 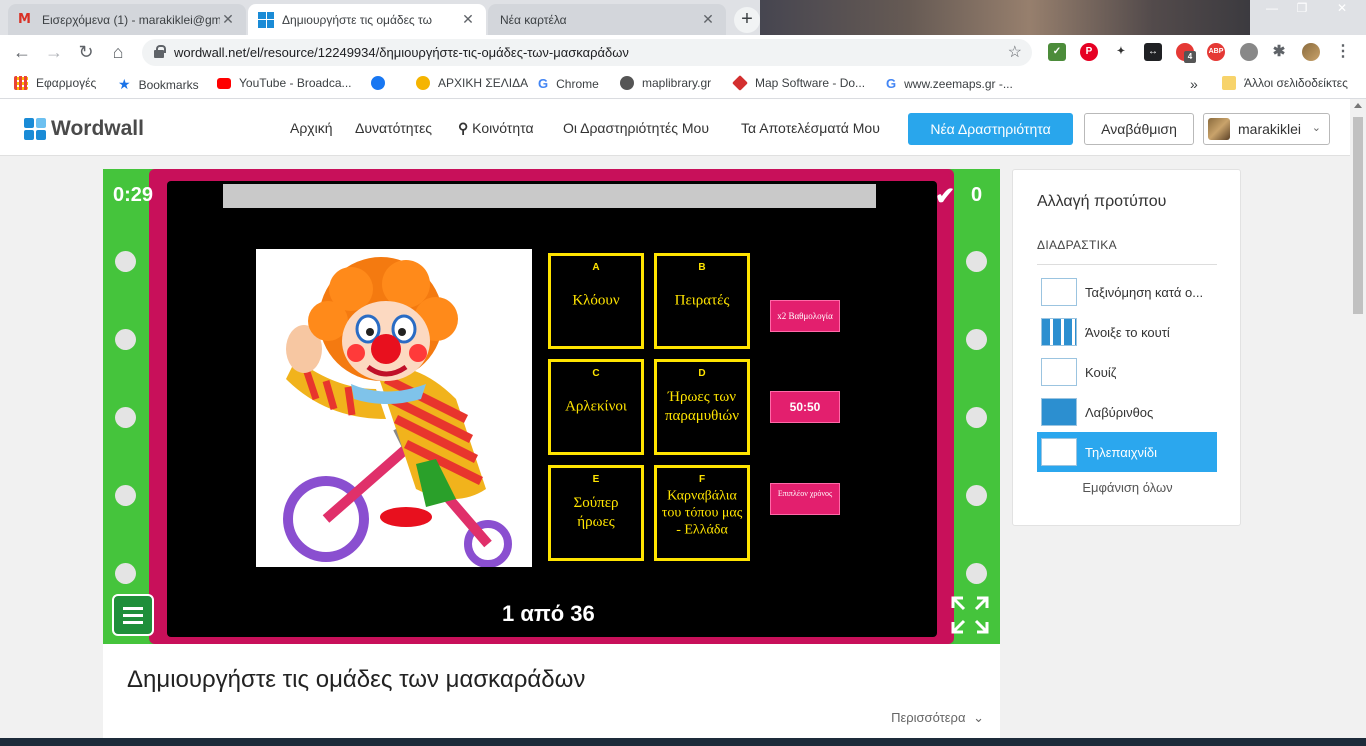 What do you see at coordinates (1057, 52) in the screenshot?
I see `shield-extension-icon: ✓` at bounding box center [1057, 52].